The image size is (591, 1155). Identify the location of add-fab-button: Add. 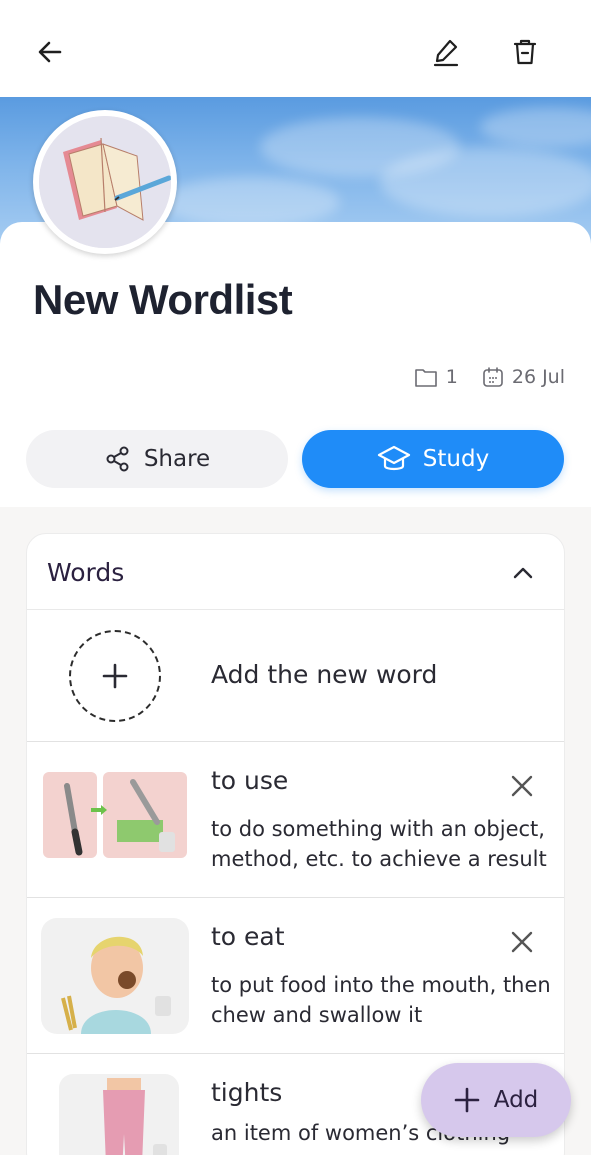
(496, 1100).